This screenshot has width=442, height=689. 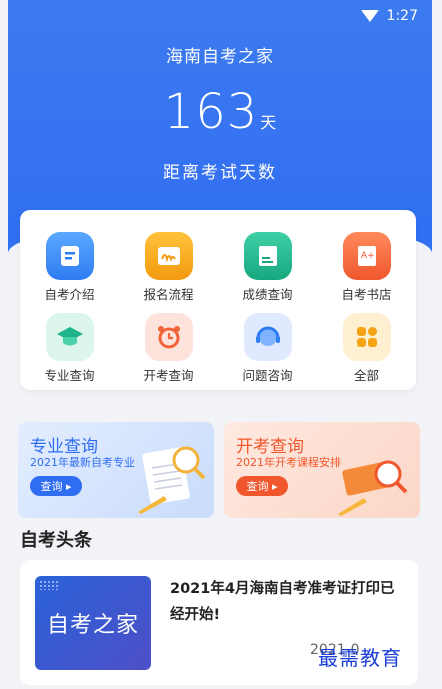 What do you see at coordinates (366, 375) in the screenshot?
I see `menu-label: 全部` at bounding box center [366, 375].